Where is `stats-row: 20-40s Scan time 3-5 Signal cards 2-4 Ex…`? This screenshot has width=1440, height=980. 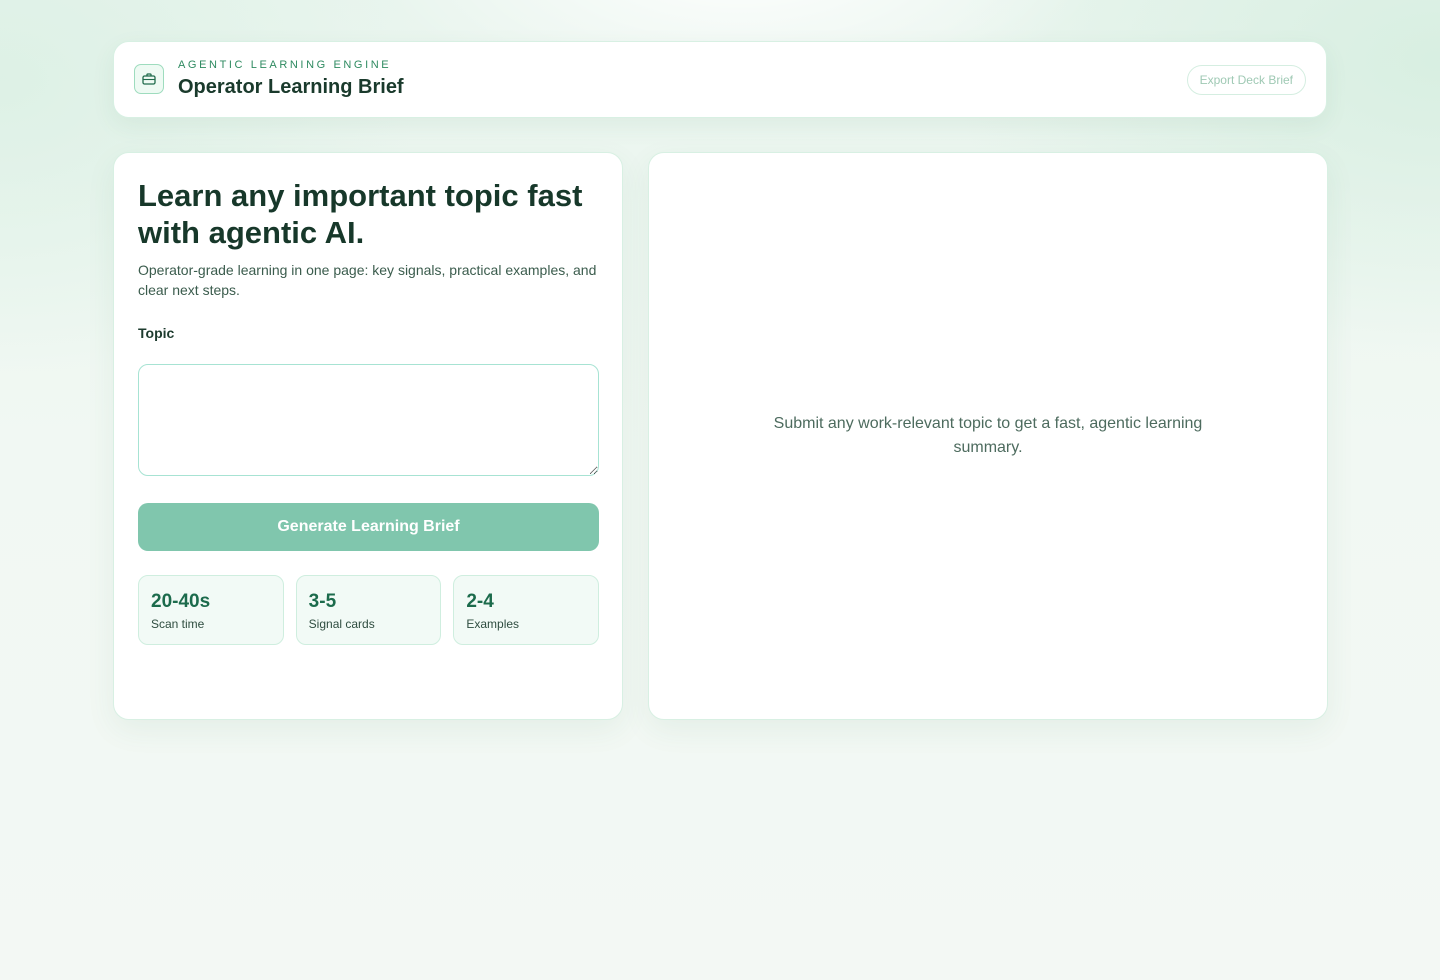
stats-row: 20-40s Scan time 3-5 Signal cards 2-4 Ex… is located at coordinates (369, 610).